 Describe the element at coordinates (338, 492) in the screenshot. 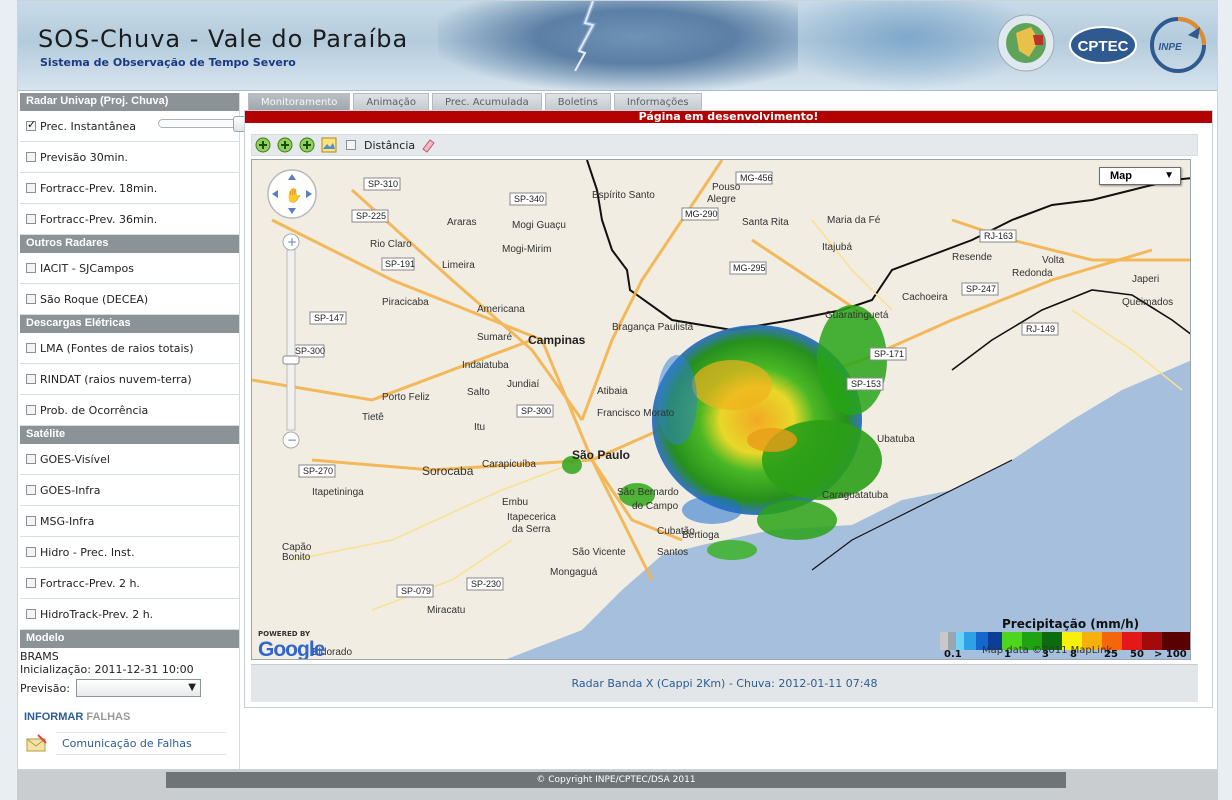

I see `svg-text: Itapetininga` at that location.